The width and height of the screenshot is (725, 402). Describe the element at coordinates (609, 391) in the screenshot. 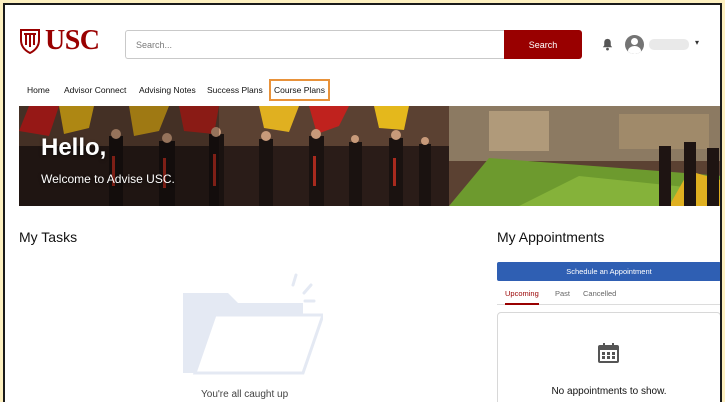

I see `appointments-empty-message: No appointments to show.` at that location.